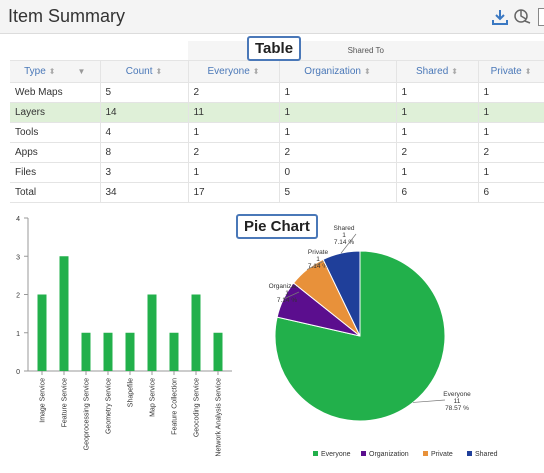 The image size is (544, 473). I want to click on table-cell: 17, so click(234, 192).